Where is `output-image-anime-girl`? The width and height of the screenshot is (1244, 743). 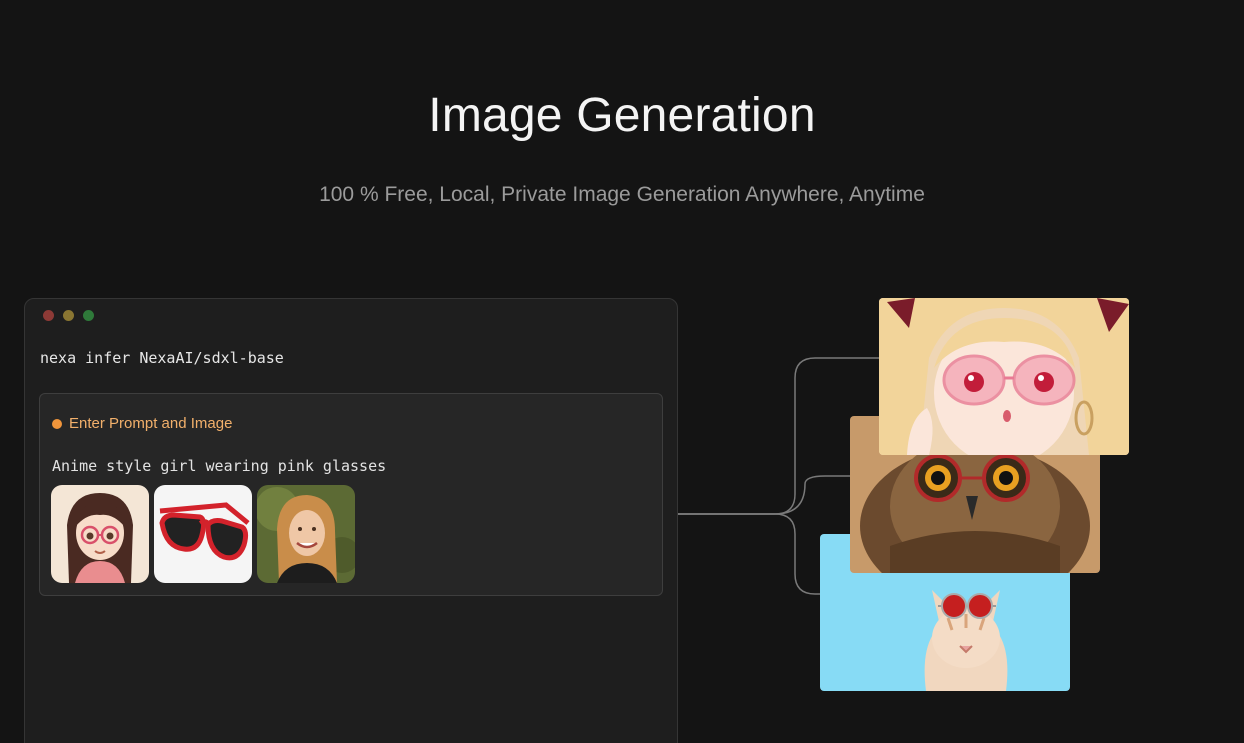 output-image-anime-girl is located at coordinates (1004, 376).